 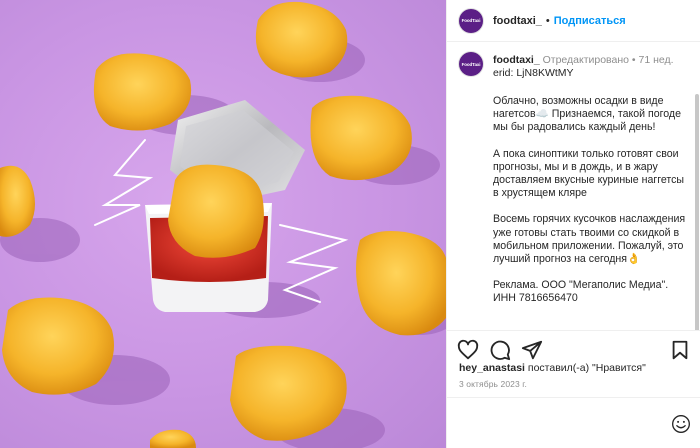 I want to click on likes-summary: hey_anastasi поставил(-а) "Нравится", so click(x=552, y=368).